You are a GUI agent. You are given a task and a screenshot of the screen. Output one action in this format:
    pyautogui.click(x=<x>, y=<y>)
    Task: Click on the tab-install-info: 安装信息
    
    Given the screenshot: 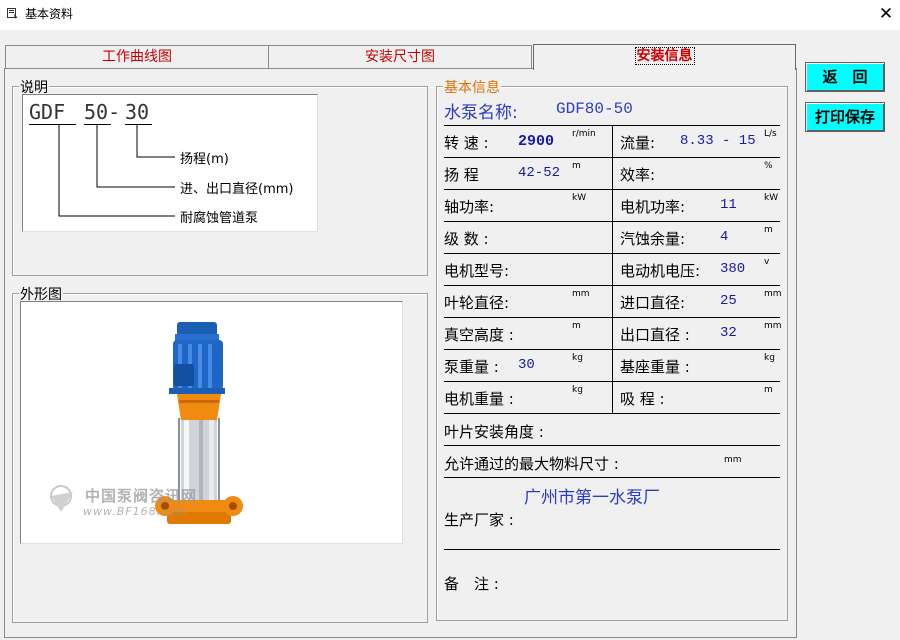 What is the action you would take?
    pyautogui.click(x=664, y=57)
    